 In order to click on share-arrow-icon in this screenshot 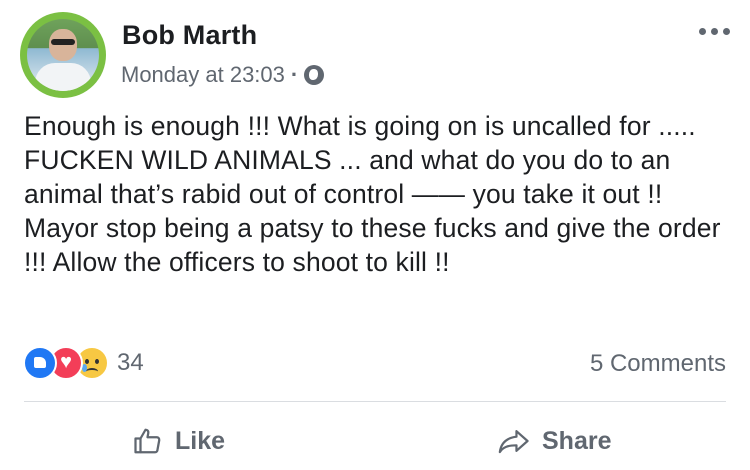, I will do `click(513, 442)`.